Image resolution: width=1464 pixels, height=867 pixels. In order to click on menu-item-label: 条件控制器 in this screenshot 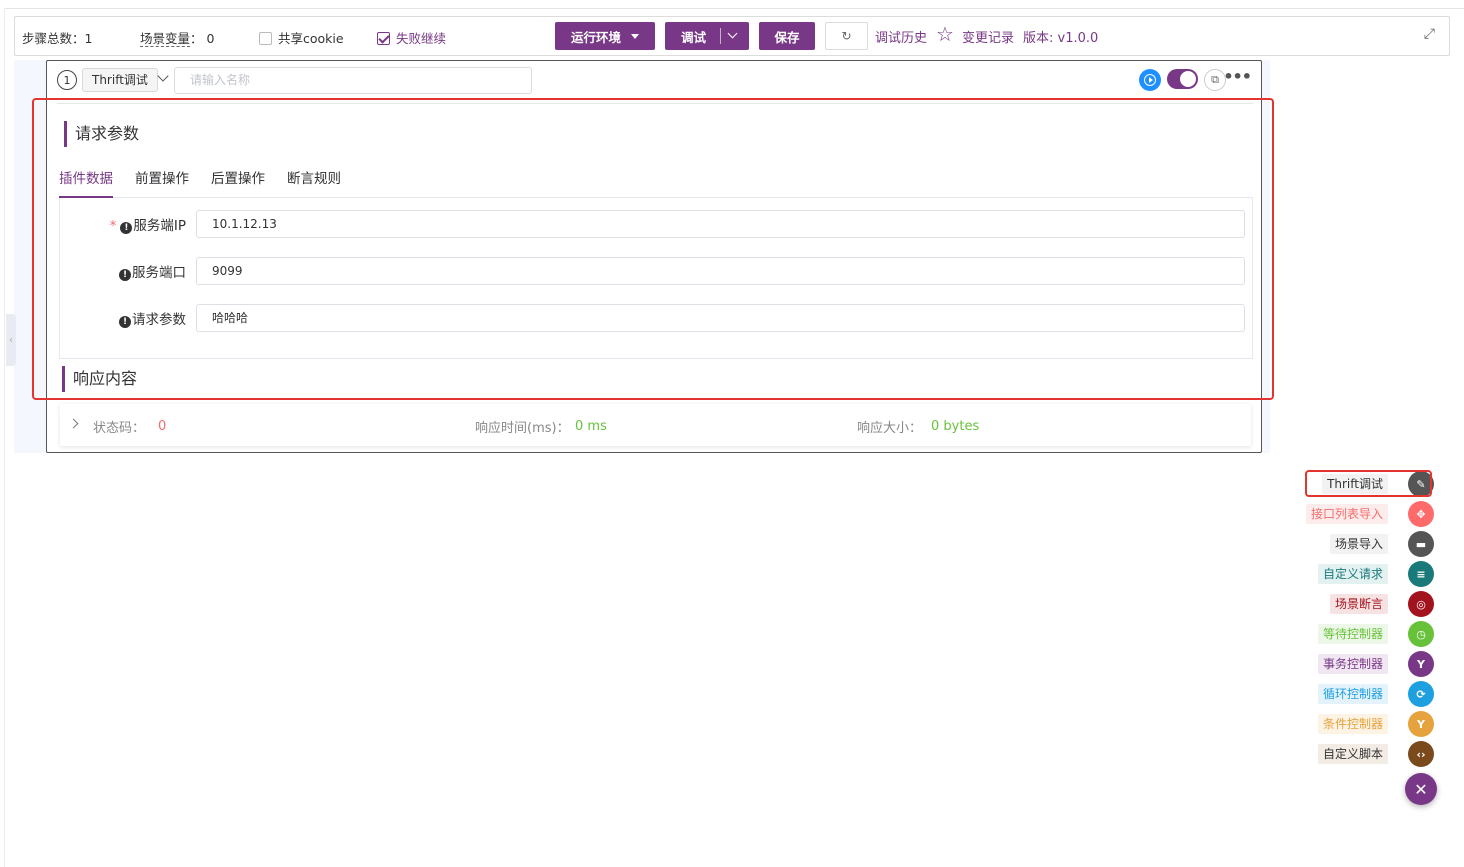, I will do `click(1352, 724)`.